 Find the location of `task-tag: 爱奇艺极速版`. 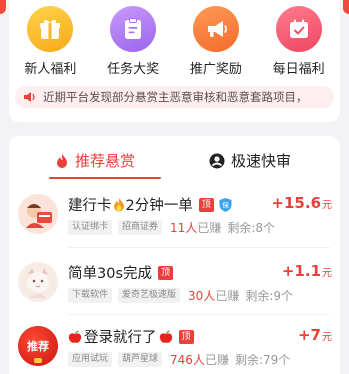

task-tag: 爱奇艺极速版 is located at coordinates (149, 295).